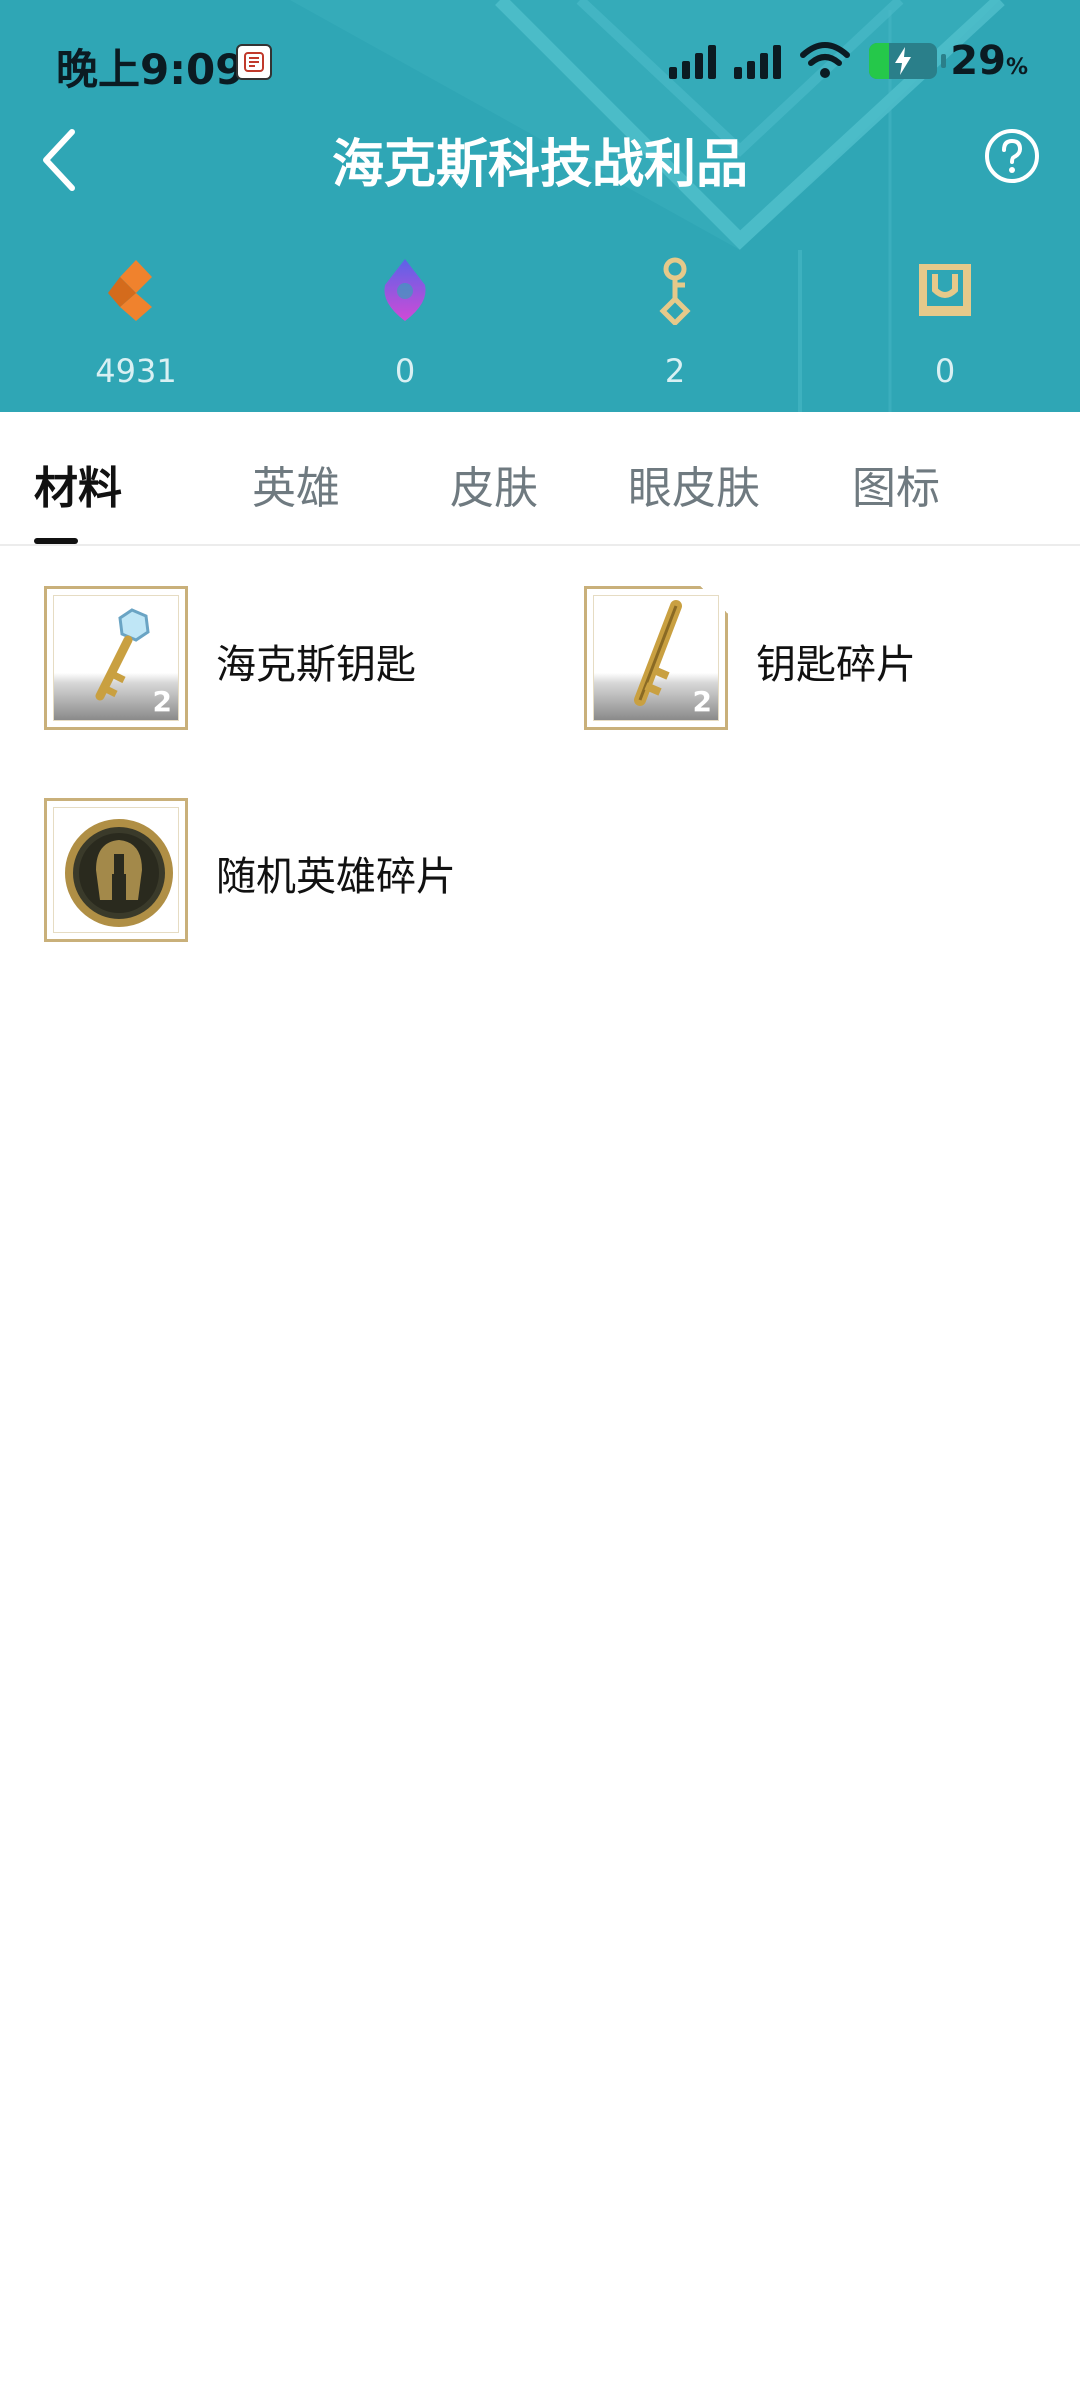  Describe the element at coordinates (540, 60) in the screenshot. I see `status-bar: 晚上9:09 29%` at that location.